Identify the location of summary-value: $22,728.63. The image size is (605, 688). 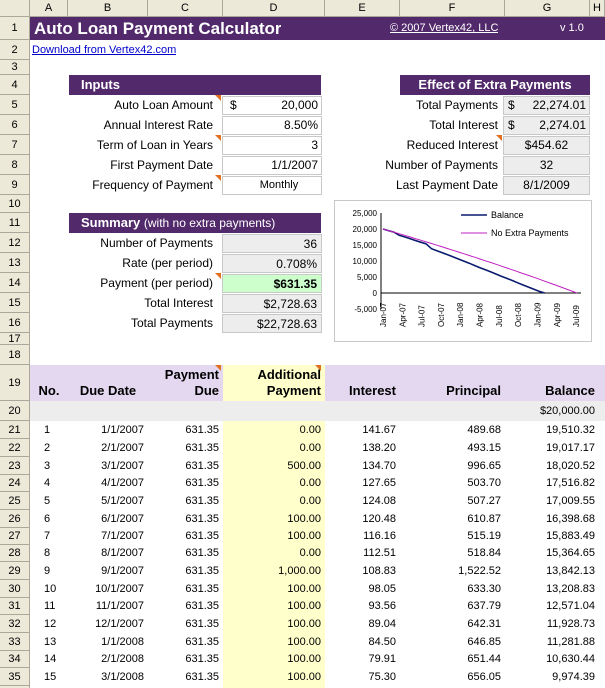
(272, 323).